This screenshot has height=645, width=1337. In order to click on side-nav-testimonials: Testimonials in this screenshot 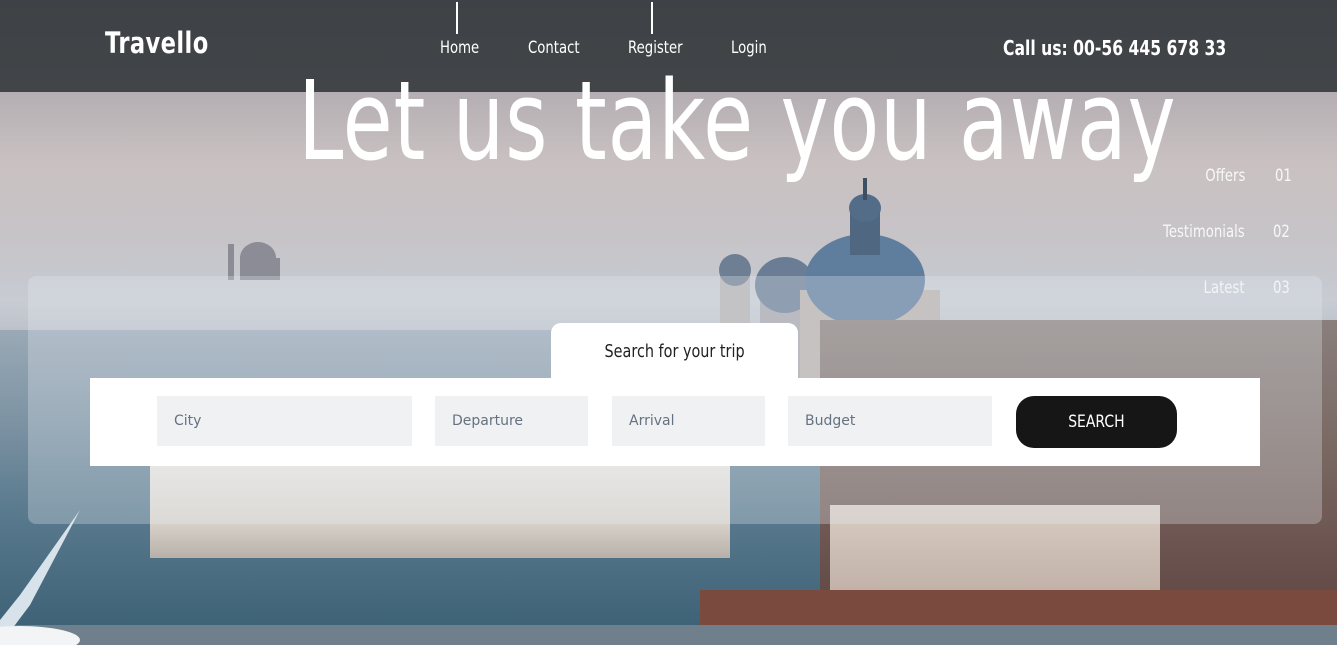, I will do `click(1204, 232)`.